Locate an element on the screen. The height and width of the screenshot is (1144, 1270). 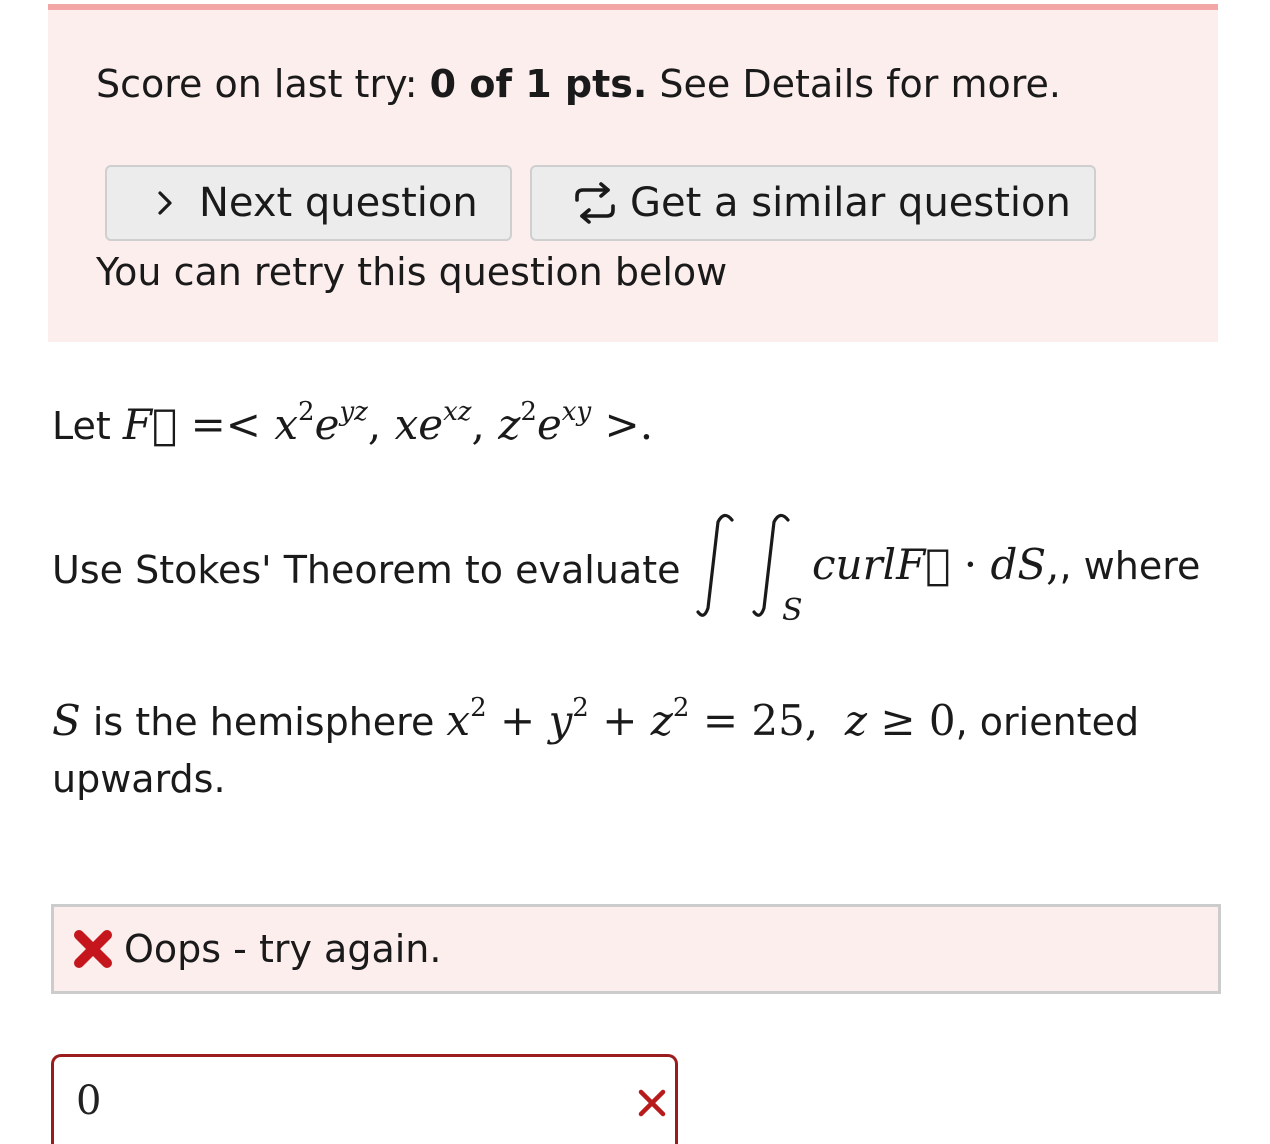
oriented-label: , oriented is located at coordinates (1047, 722).